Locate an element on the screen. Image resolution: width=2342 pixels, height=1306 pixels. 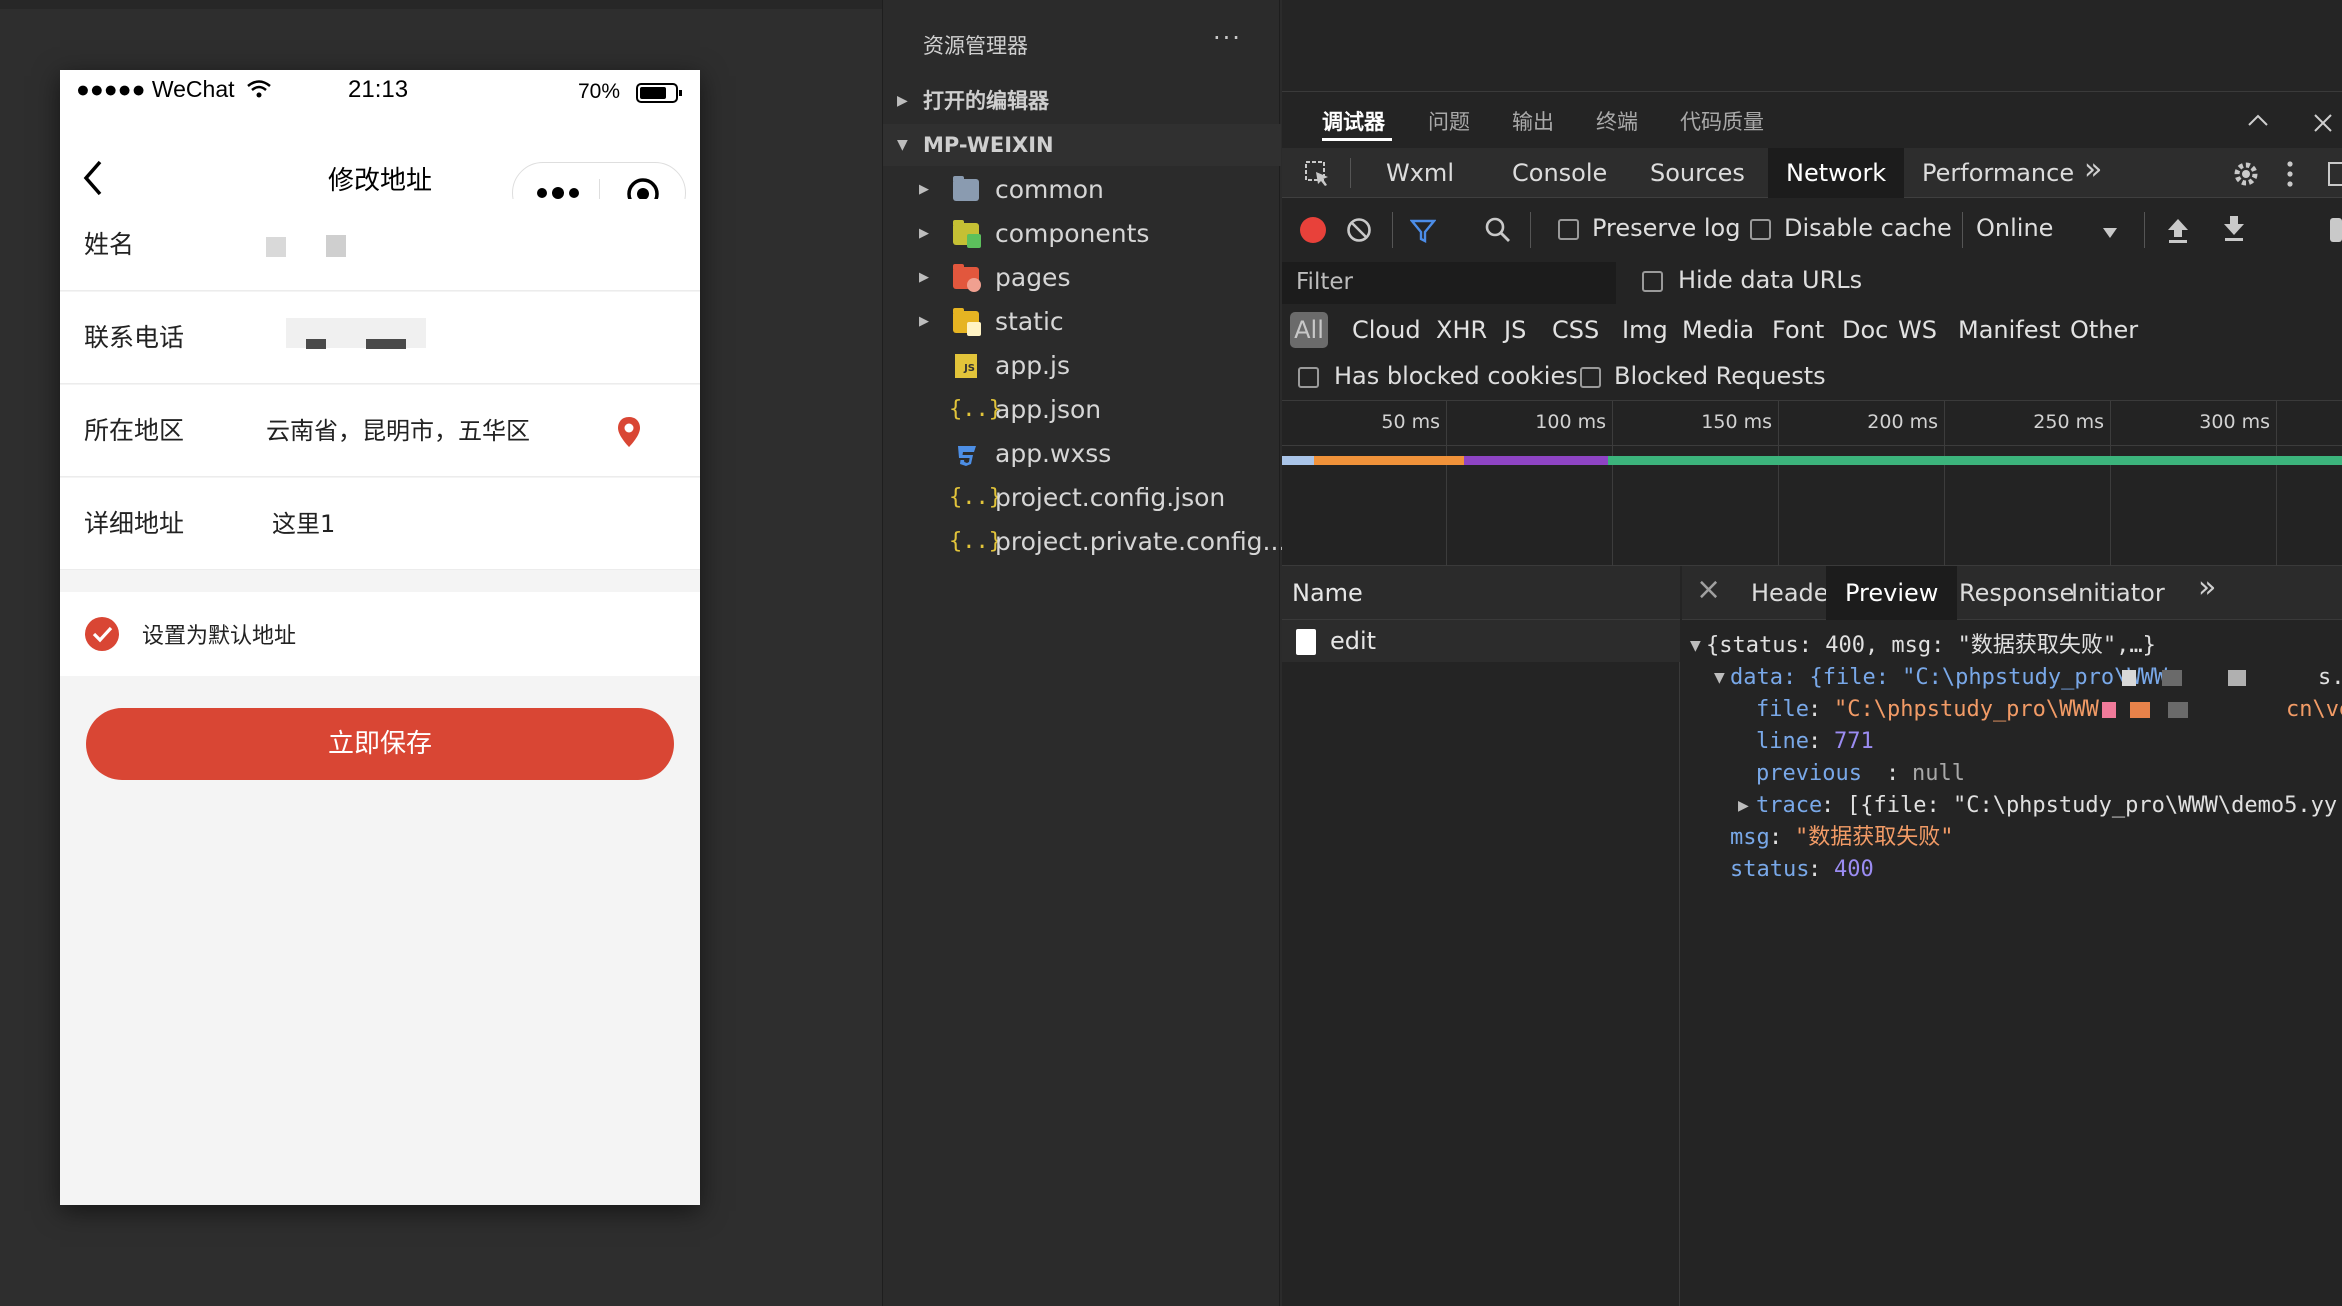
json-status-key: status is located at coordinates (1770, 869).